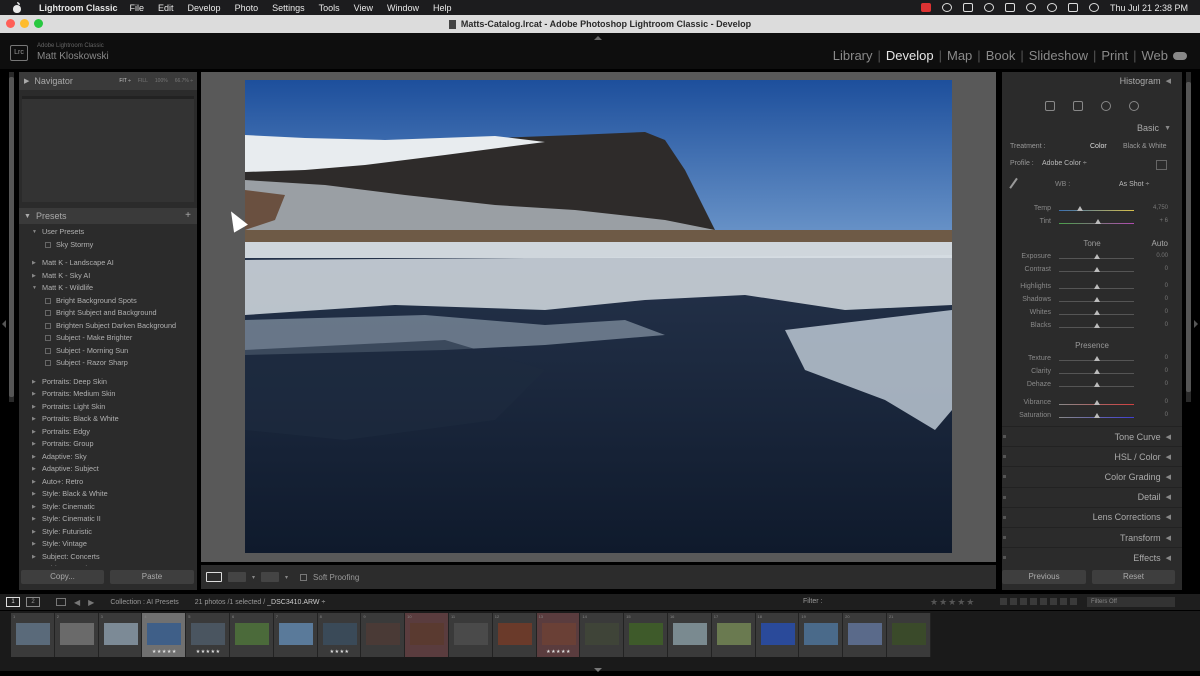 The height and width of the screenshot is (676, 1200). What do you see at coordinates (108, 494) in the screenshot?
I see `preset-group: ▶ Style: Black & White` at bounding box center [108, 494].